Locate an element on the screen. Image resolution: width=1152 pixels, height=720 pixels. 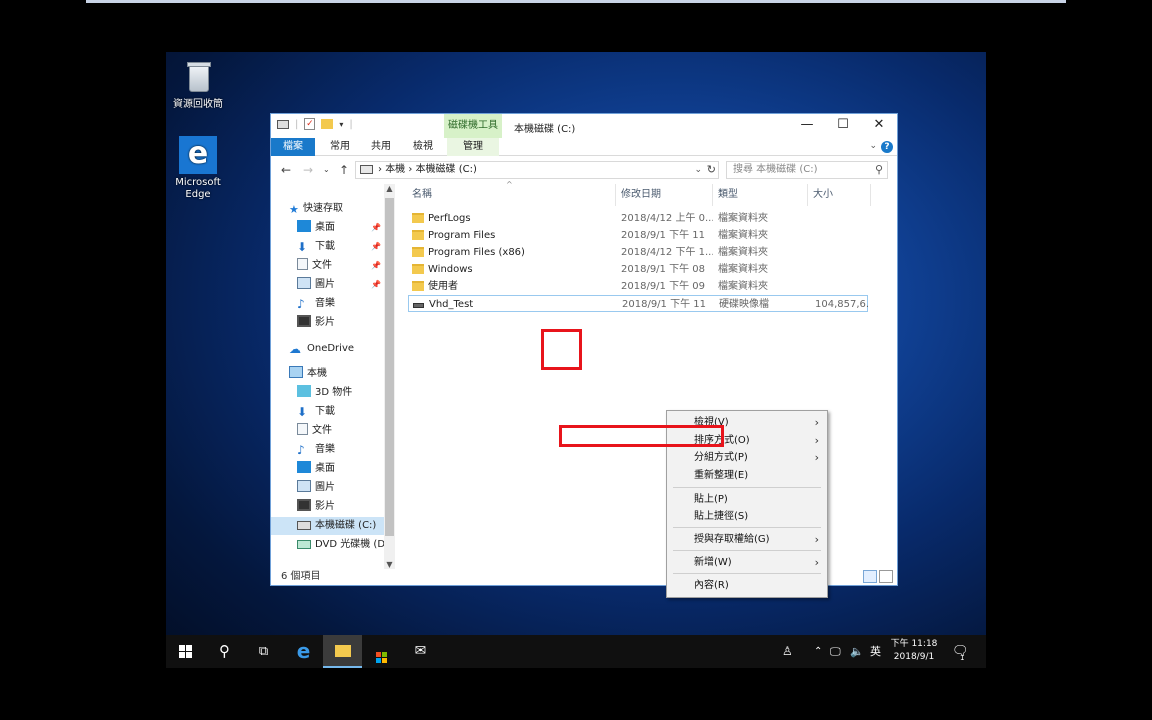
clock: 下午 11:18 2018/9/1 is located at coordinates (914, 651).